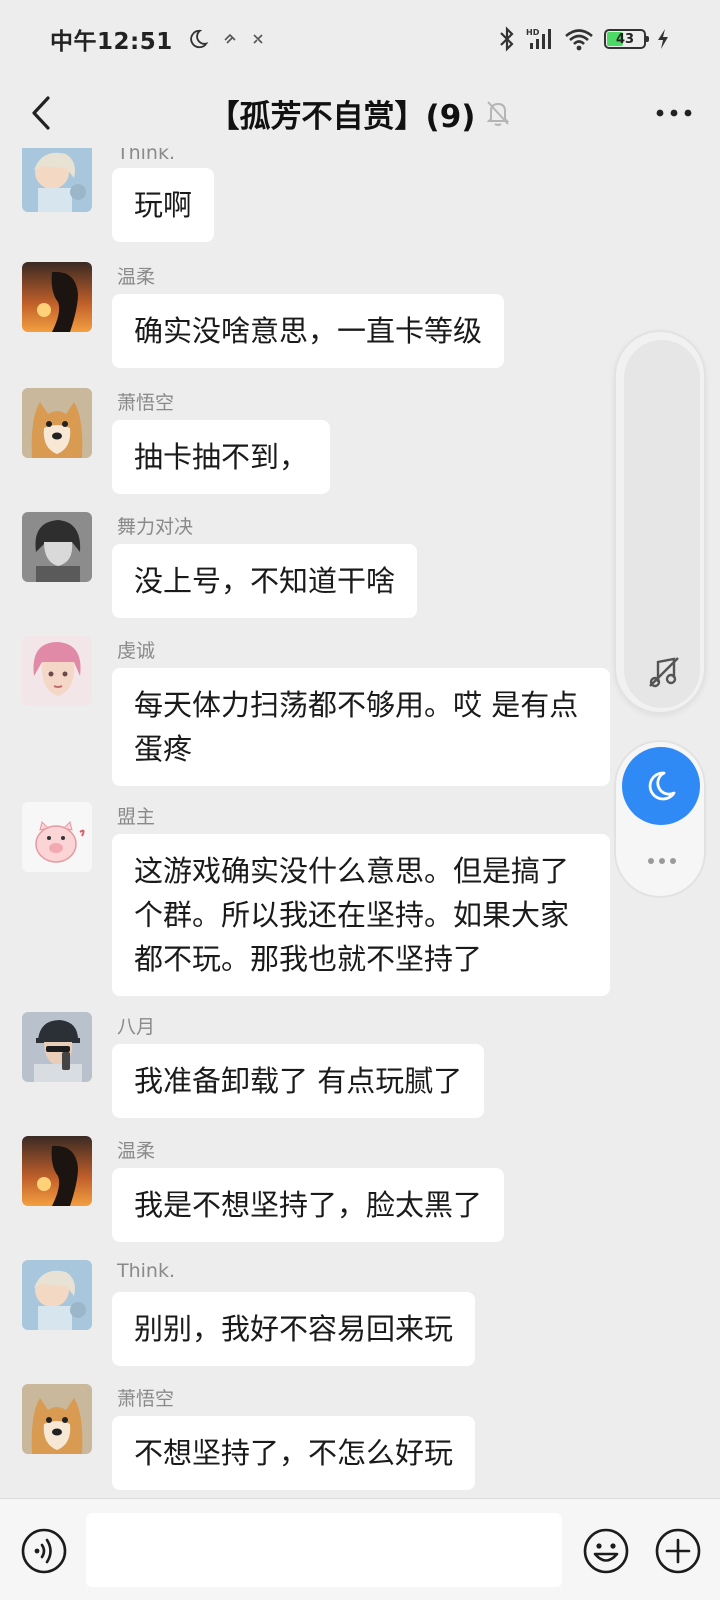 This screenshot has height=1600, width=720. Describe the element at coordinates (507, 39) in the screenshot. I see `bluetooth-icon` at that location.